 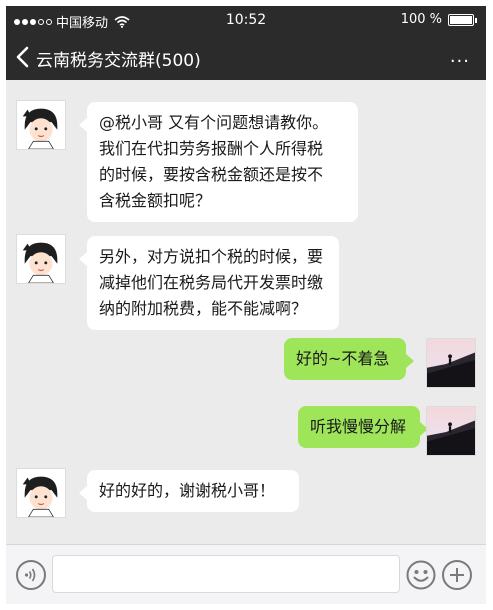 What do you see at coordinates (211, 174) in the screenshot?
I see `message-line: 的时候，要按含税金额还是按不` at bounding box center [211, 174].